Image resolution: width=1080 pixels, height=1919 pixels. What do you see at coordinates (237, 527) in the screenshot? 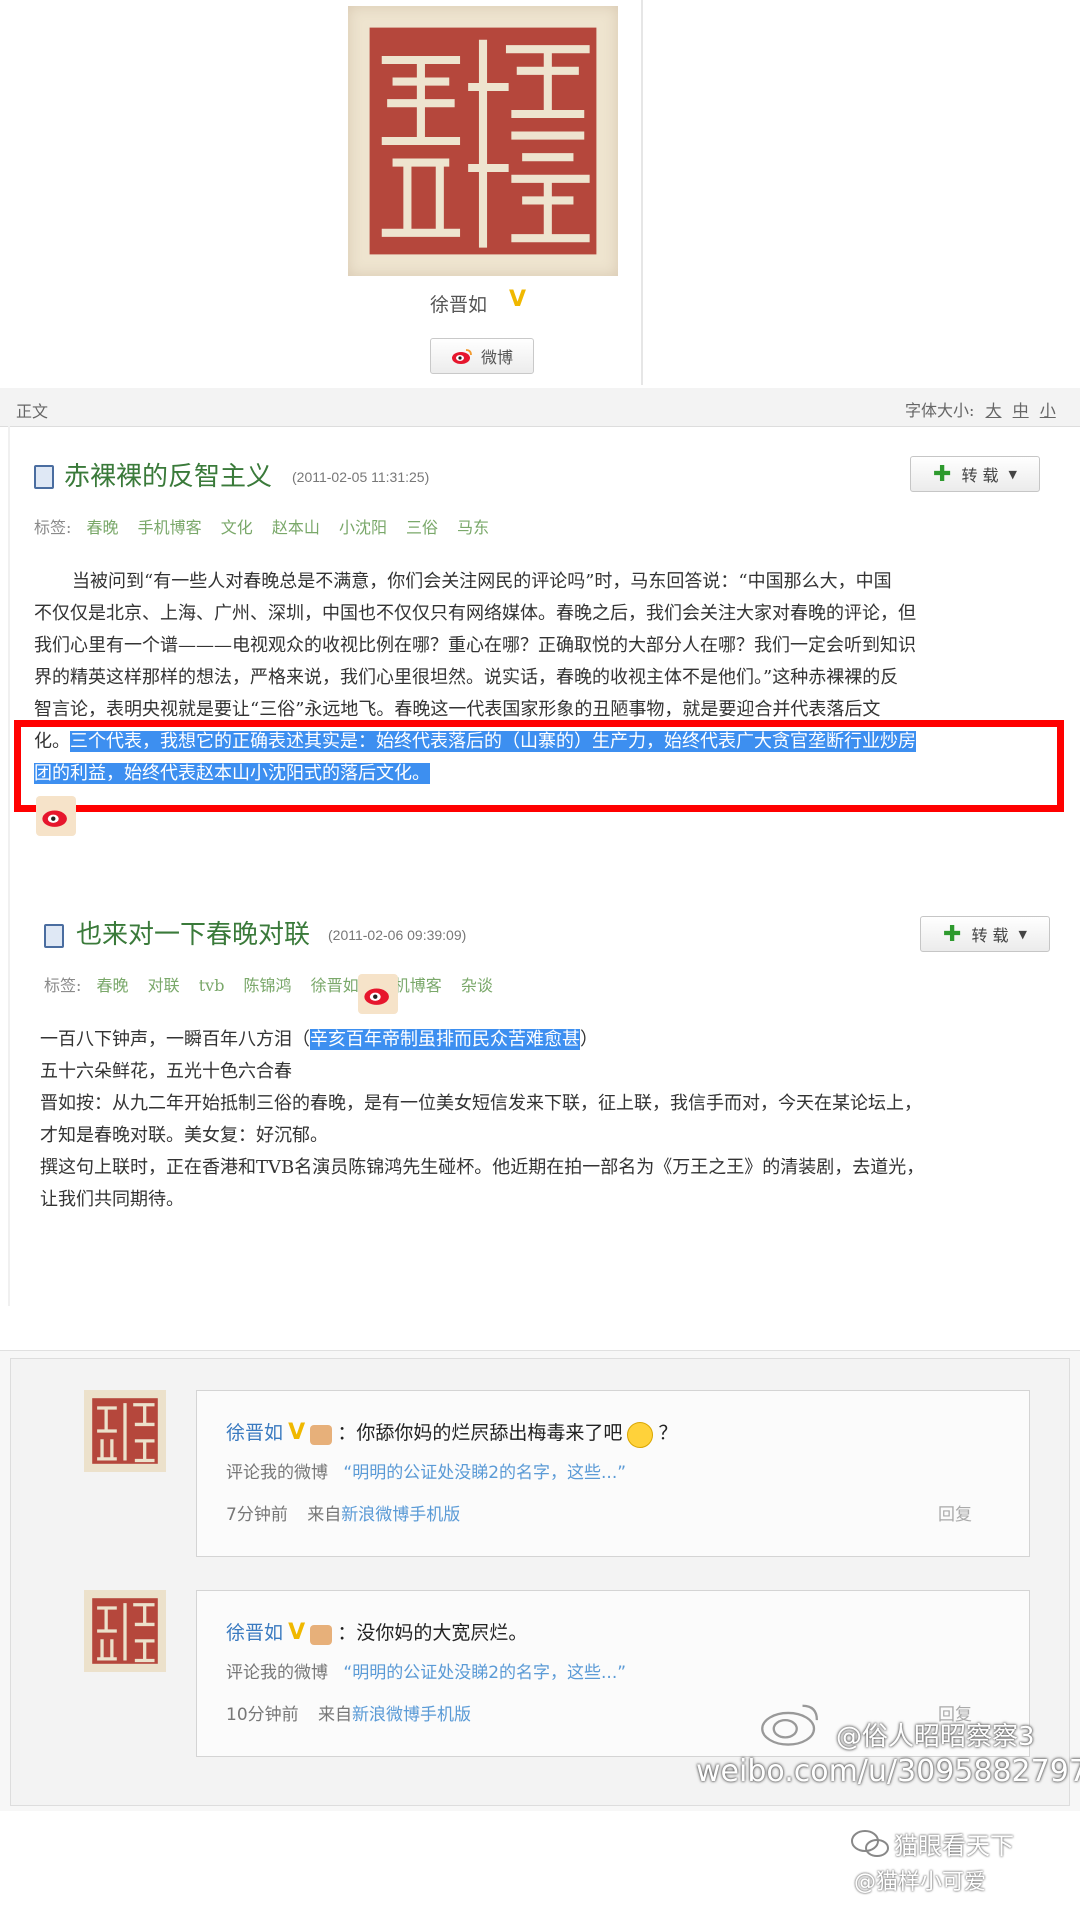
I see `tag-link: 文化` at bounding box center [237, 527].